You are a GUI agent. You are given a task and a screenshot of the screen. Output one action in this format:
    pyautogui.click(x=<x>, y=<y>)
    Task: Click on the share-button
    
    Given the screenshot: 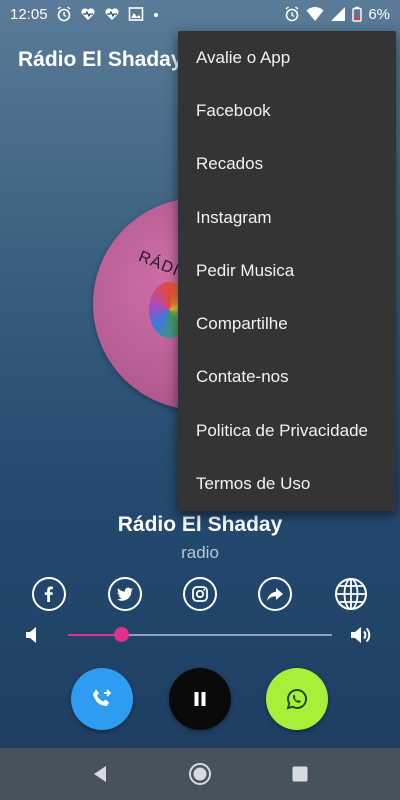 What is the action you would take?
    pyautogui.click(x=275, y=594)
    